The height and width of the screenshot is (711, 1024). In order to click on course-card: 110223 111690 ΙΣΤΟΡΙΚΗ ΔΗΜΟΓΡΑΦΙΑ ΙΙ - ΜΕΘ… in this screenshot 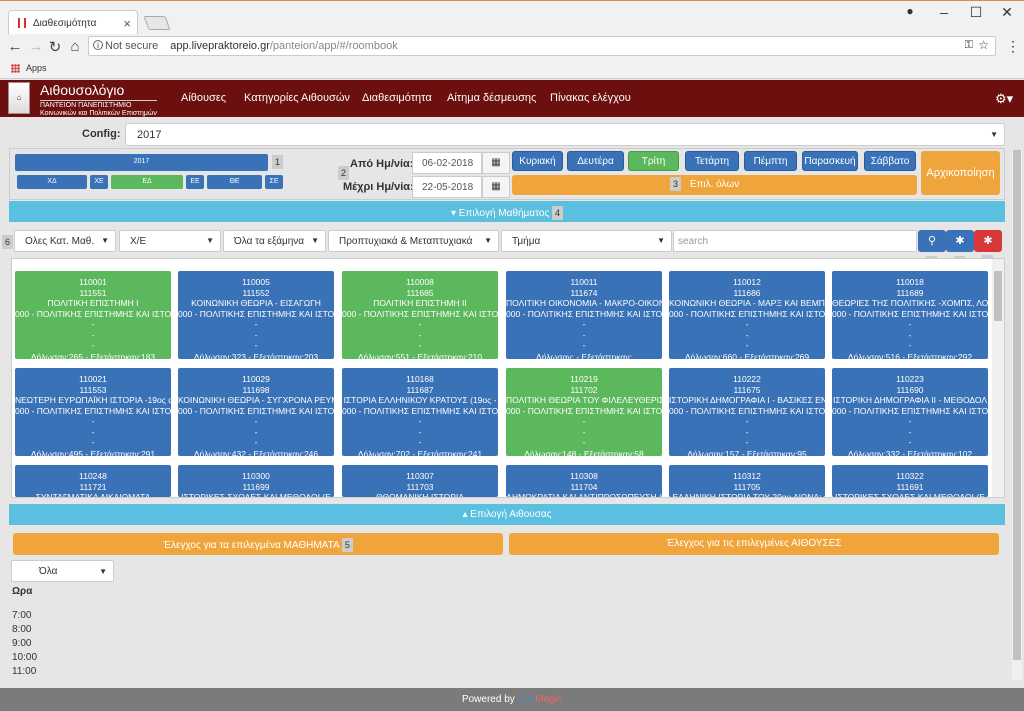, I will do `click(910, 412)`.